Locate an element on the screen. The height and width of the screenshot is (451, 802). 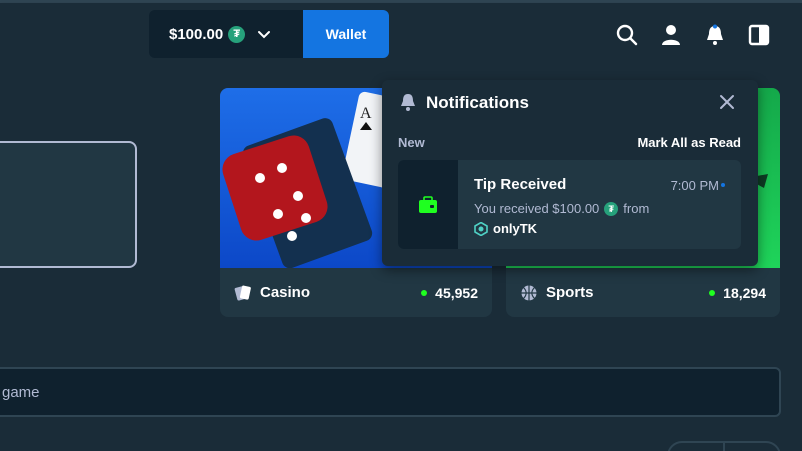
search-games-input: game is located at coordinates (390, 392).